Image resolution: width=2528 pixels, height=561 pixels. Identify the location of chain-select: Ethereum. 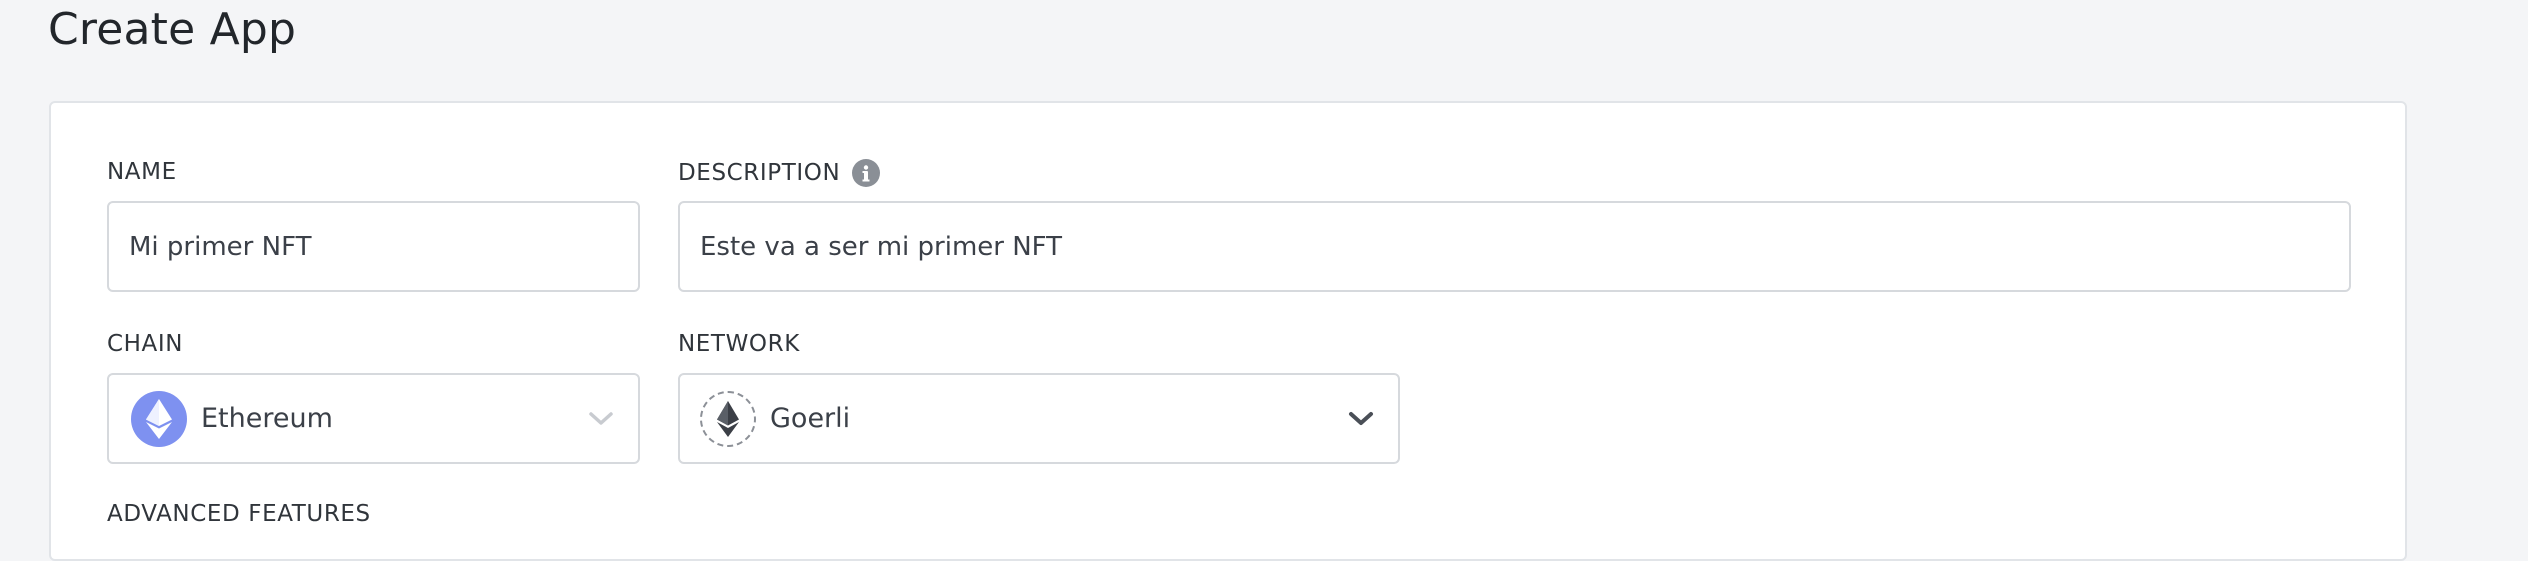
(373, 418).